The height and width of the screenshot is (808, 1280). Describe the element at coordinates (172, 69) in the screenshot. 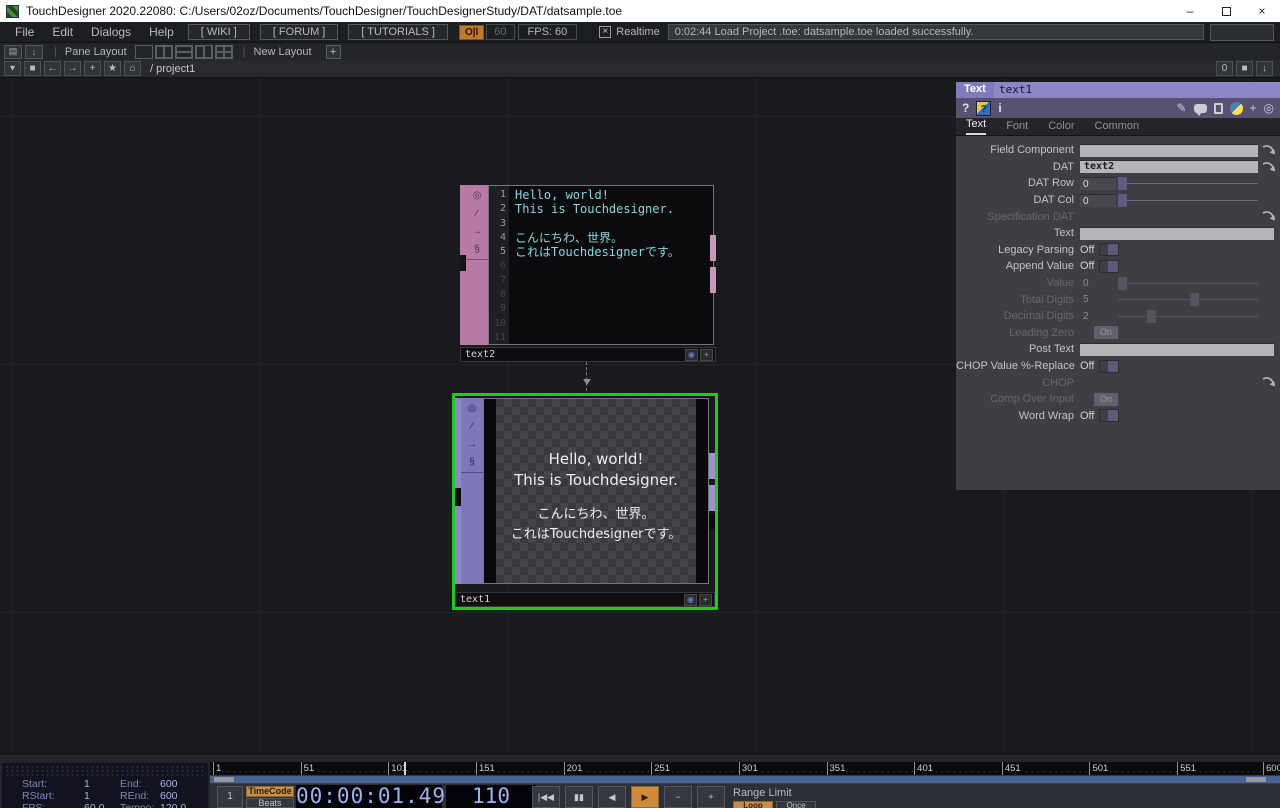

I see `breadcrumb: / project1` at that location.